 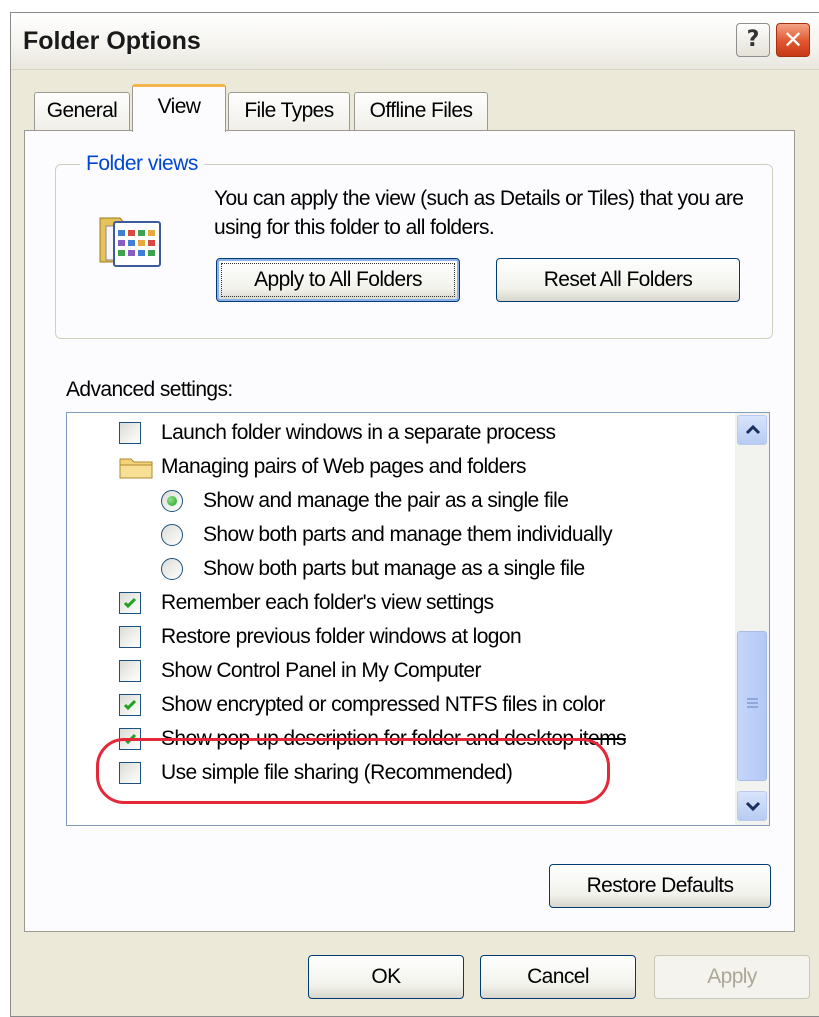 What do you see at coordinates (289, 111) in the screenshot?
I see `tab-file-types: File Types` at bounding box center [289, 111].